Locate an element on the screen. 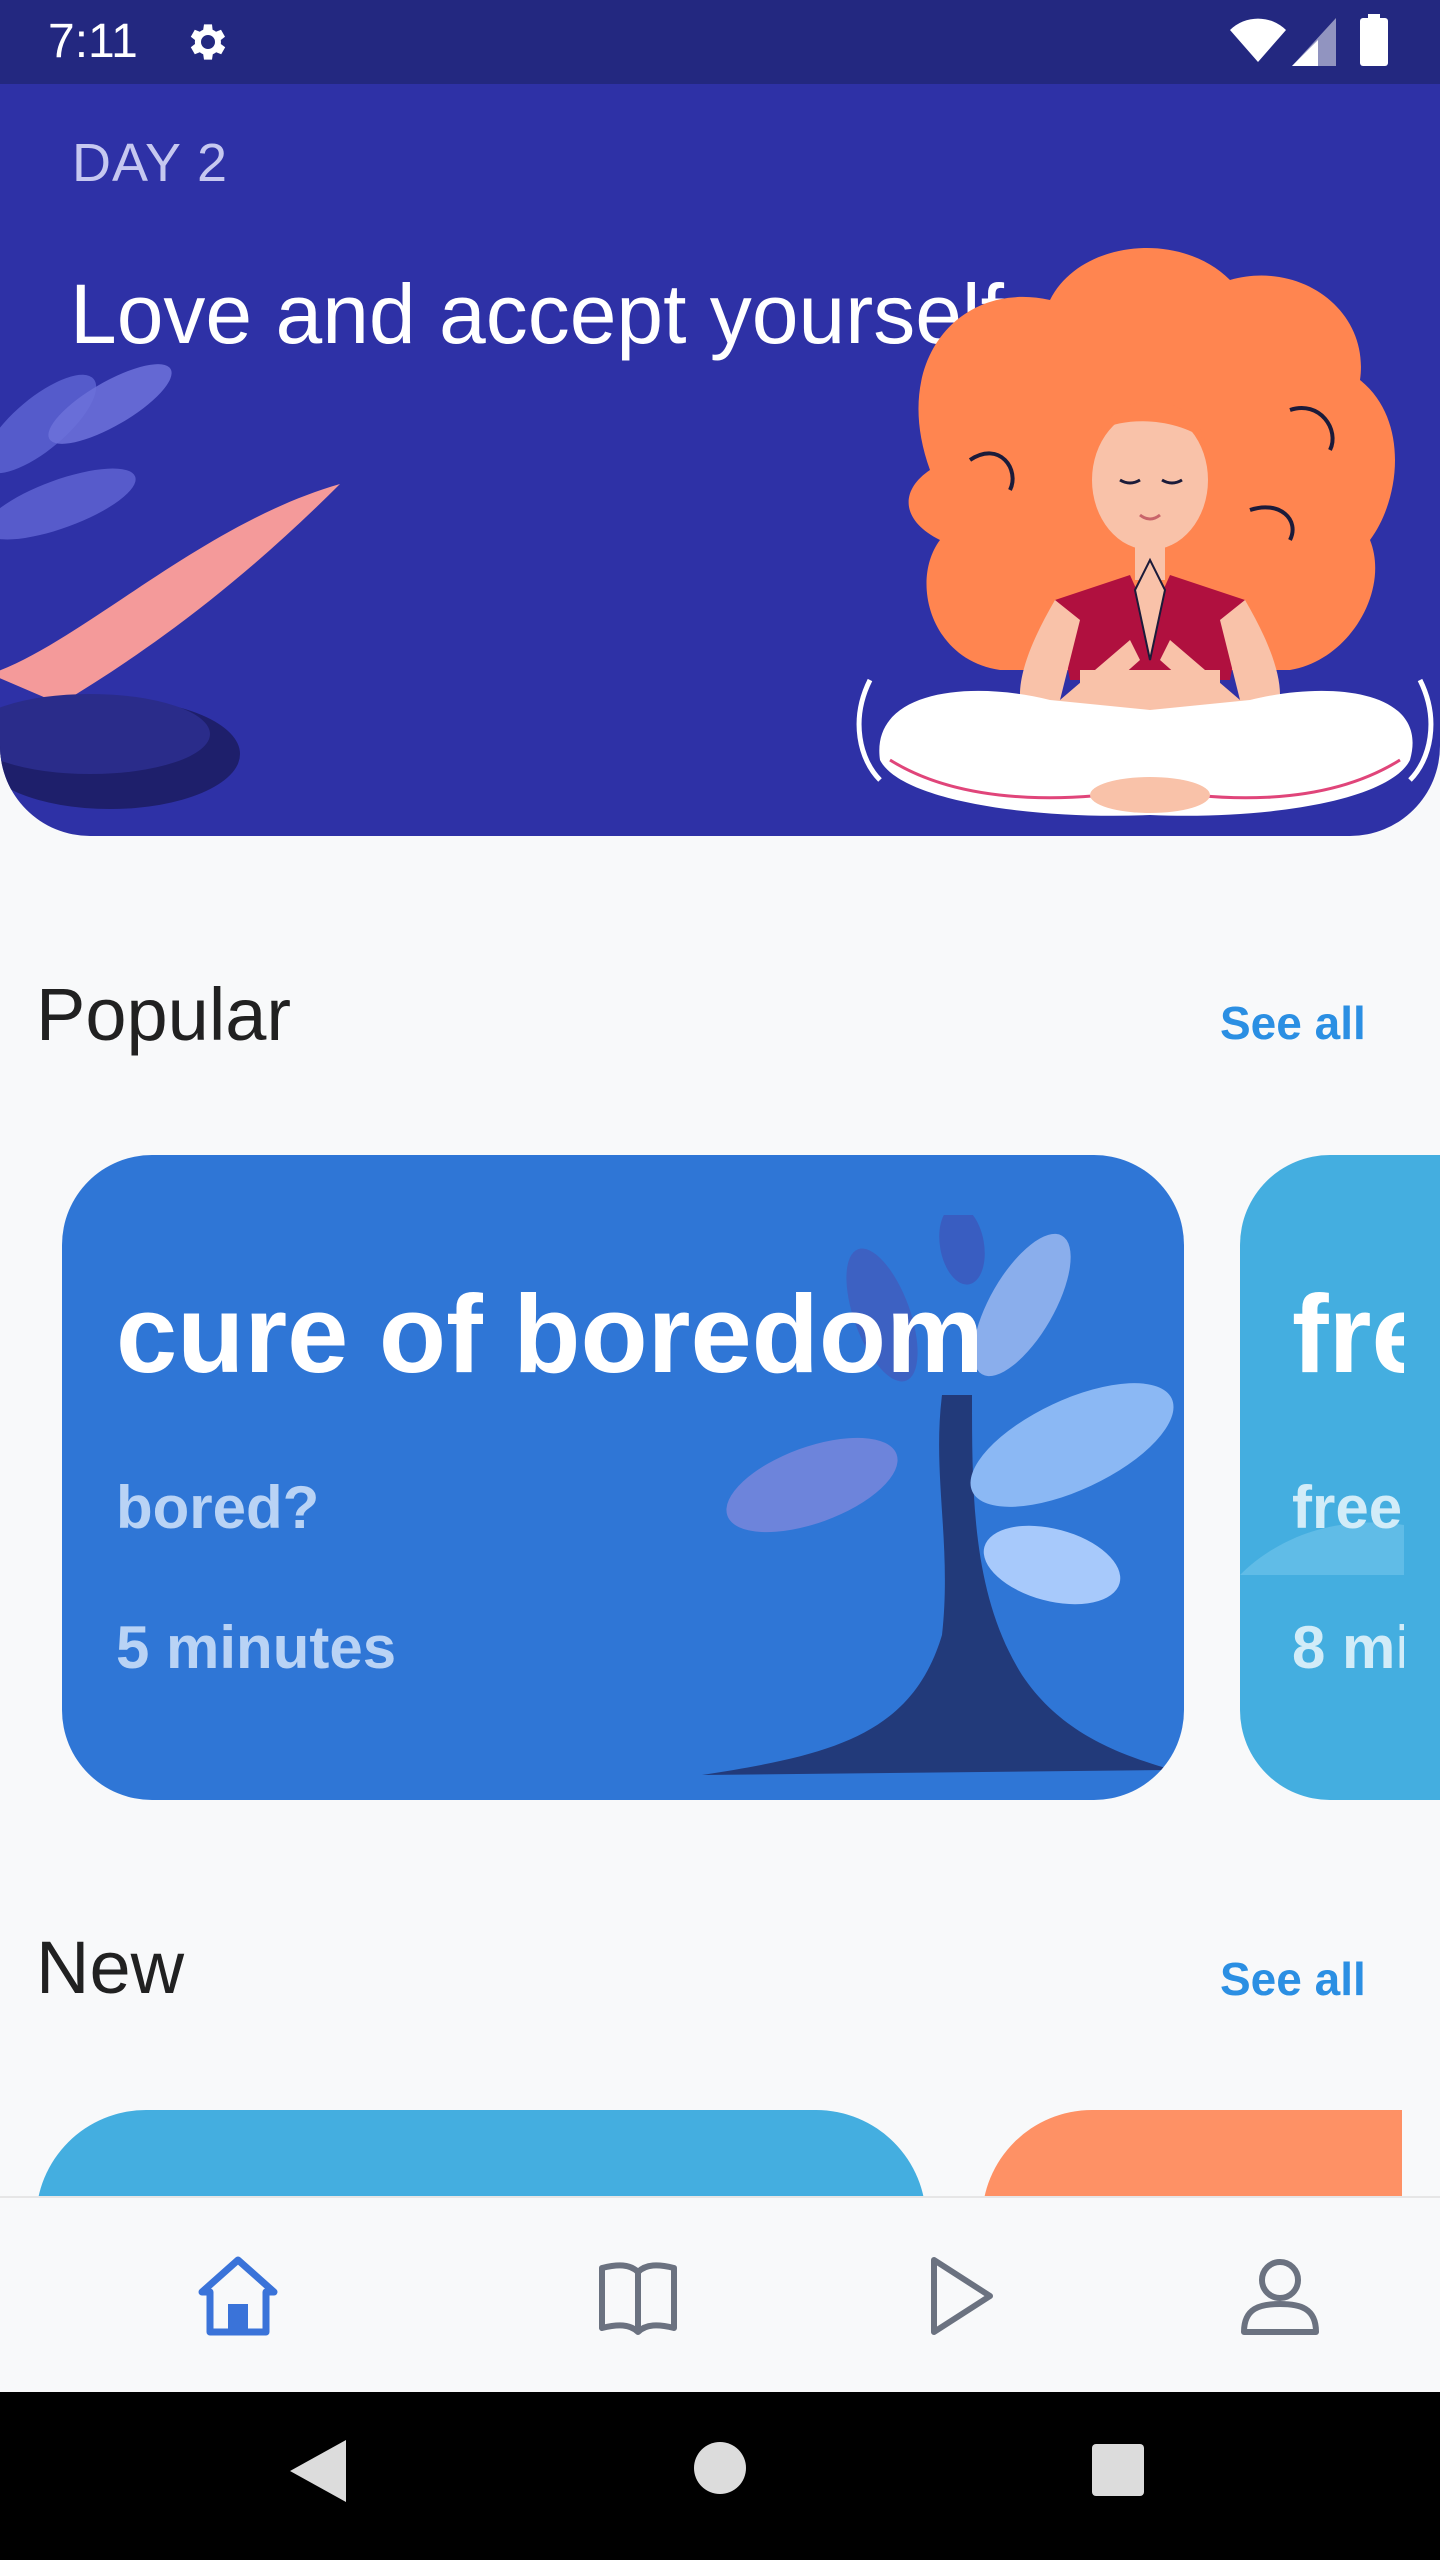 The width and height of the screenshot is (1440, 2560). status-bar: 7:11 is located at coordinates (720, 42).